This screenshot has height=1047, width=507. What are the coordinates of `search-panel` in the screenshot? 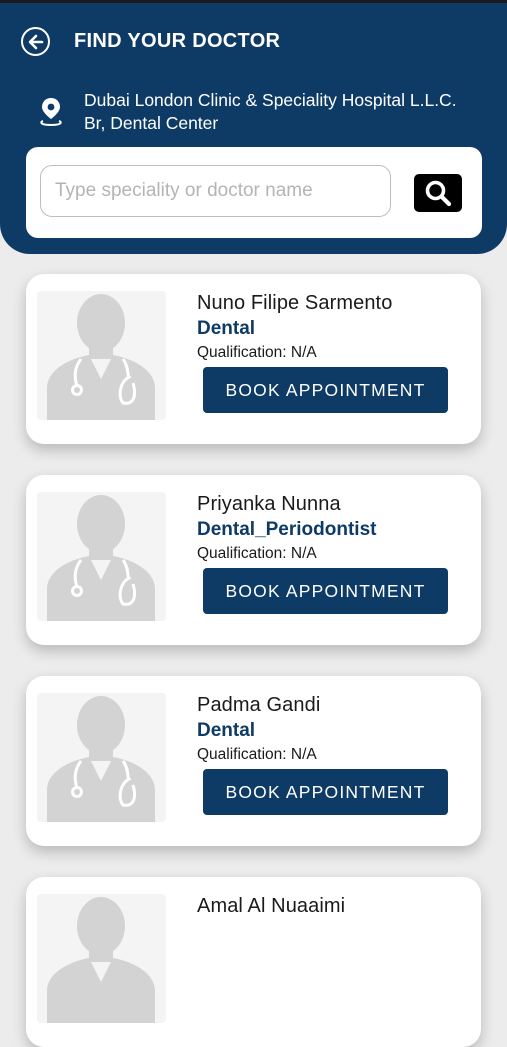 It's located at (254, 192).